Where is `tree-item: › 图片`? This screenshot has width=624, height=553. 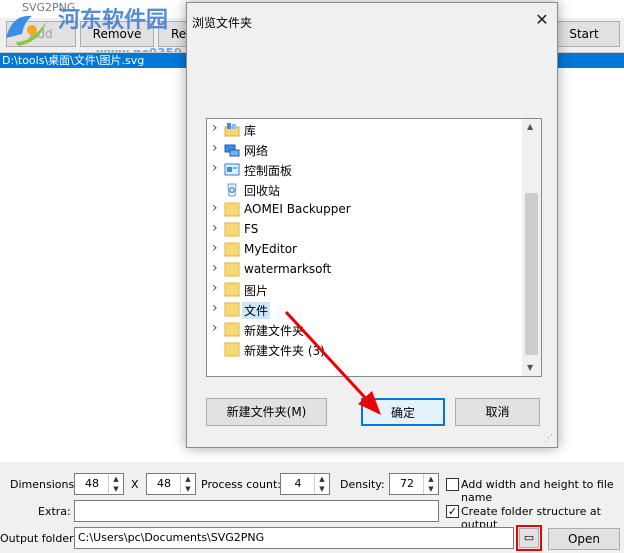
tree-item: › 图片 is located at coordinates (356, 290).